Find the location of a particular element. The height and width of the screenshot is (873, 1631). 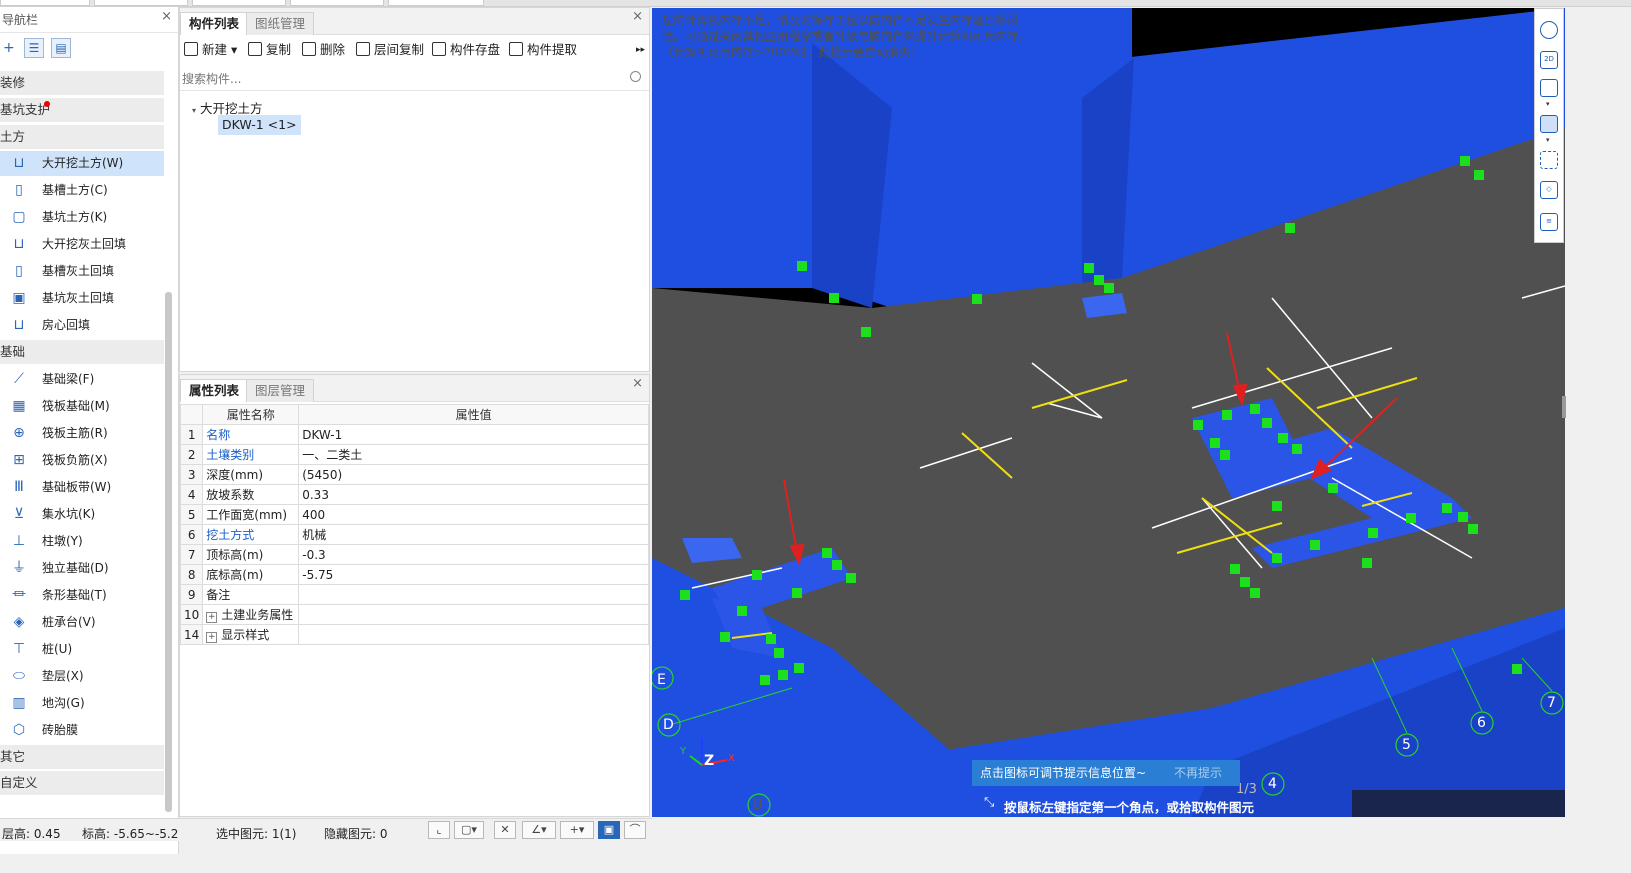

table-row: 4 放坡系数 0.33 is located at coordinates (414, 494).